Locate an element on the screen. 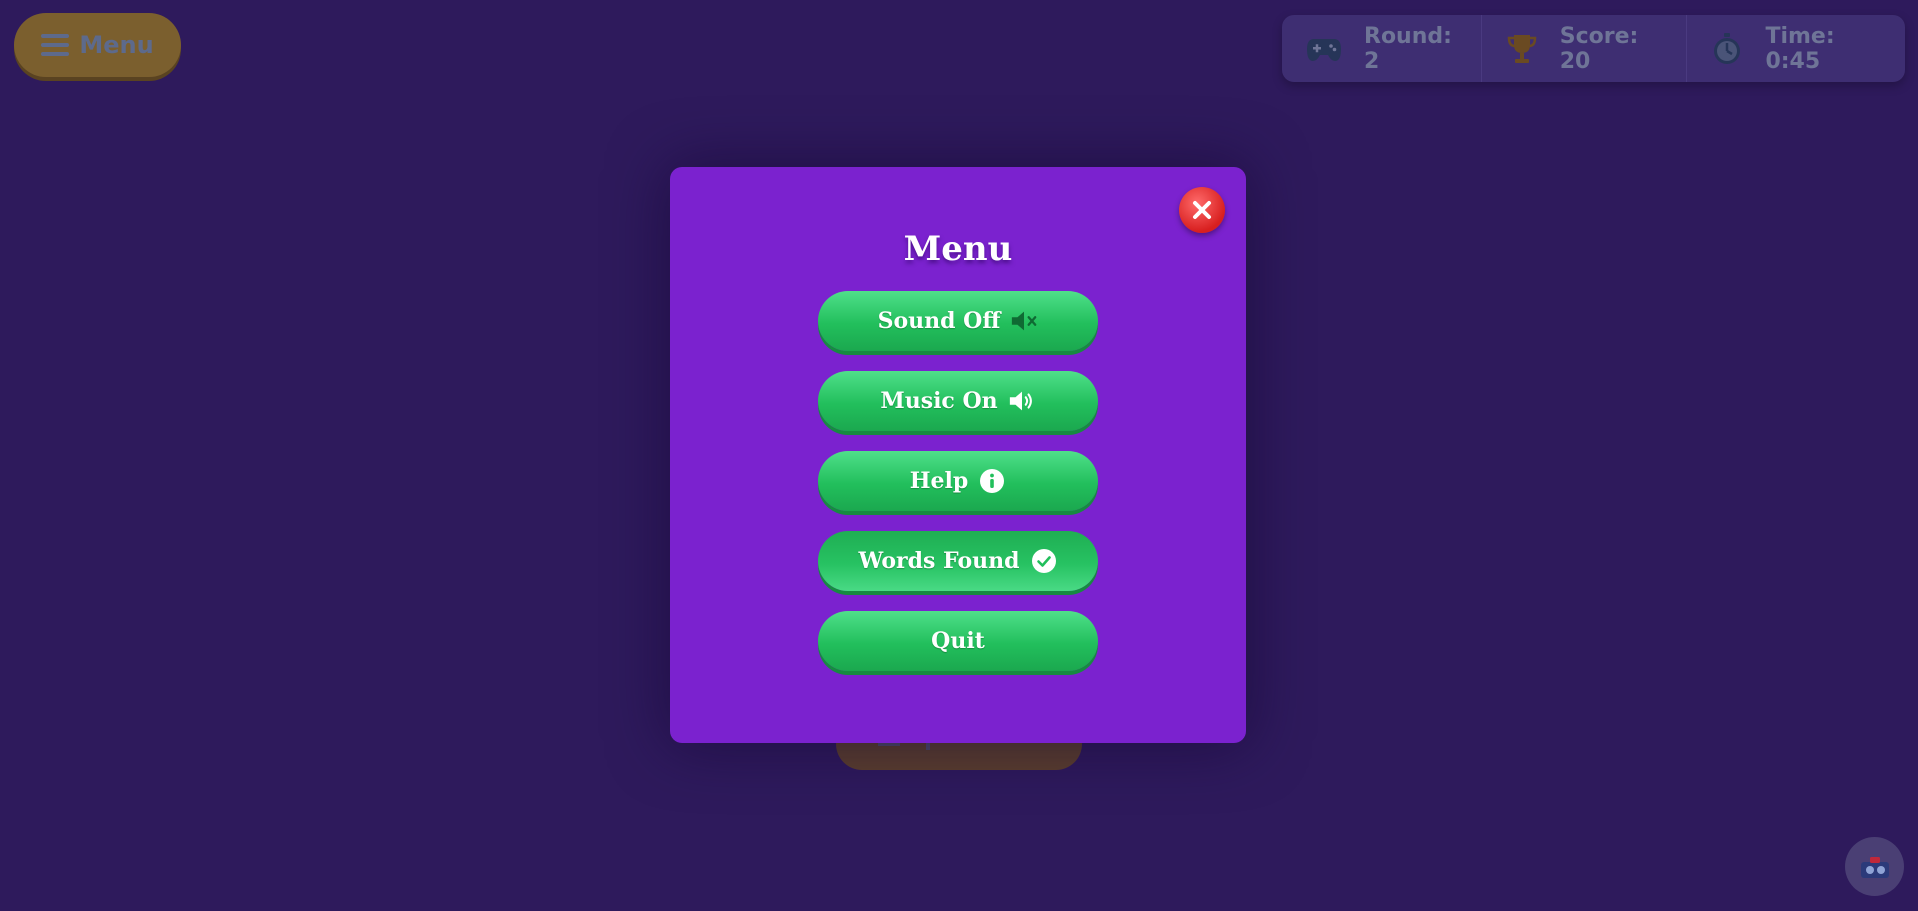 The image size is (1918, 911). camera-button is located at coordinates (1874, 866).